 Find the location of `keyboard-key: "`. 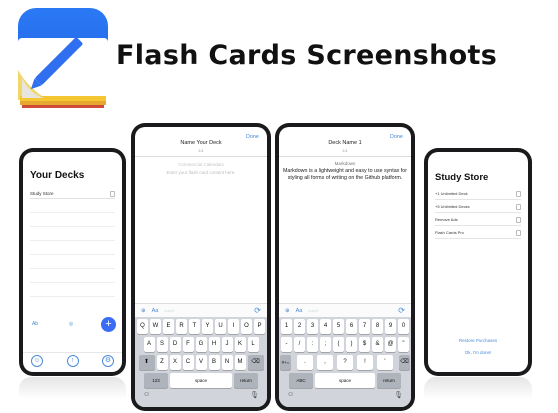

keyboard-key: " is located at coordinates (403, 344).